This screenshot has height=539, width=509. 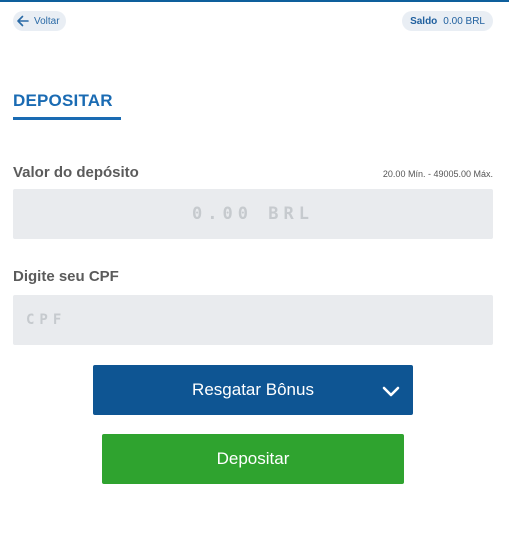 I want to click on redeem-bonus-dropdown: Resgatar Bônus, so click(x=253, y=390).